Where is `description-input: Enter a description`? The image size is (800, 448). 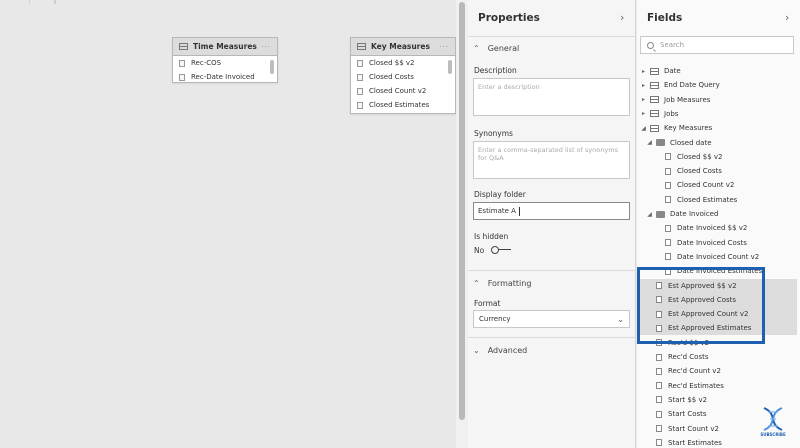
description-input: Enter a description is located at coordinates (551, 97).